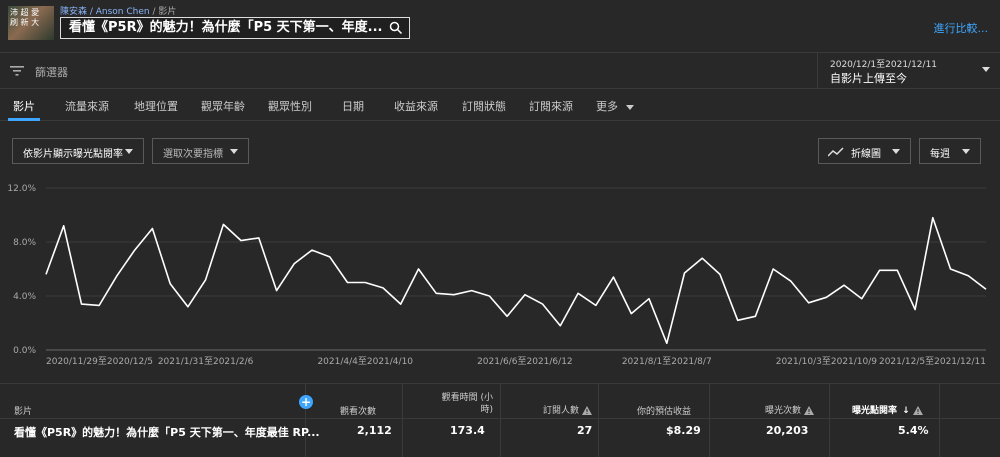 The width and height of the screenshot is (1000, 457). What do you see at coordinates (585, 430) in the screenshot?
I see `row-subscribers: 27` at bounding box center [585, 430].